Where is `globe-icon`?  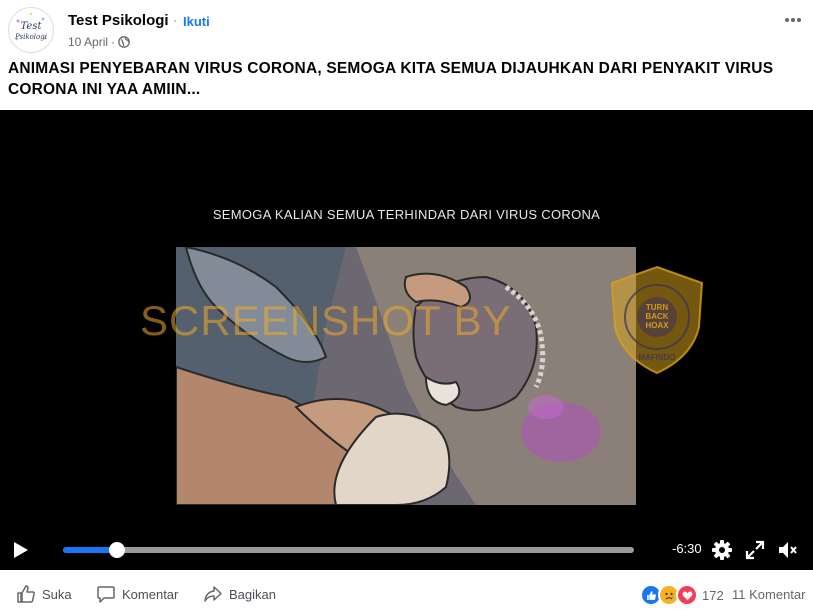 globe-icon is located at coordinates (124, 42).